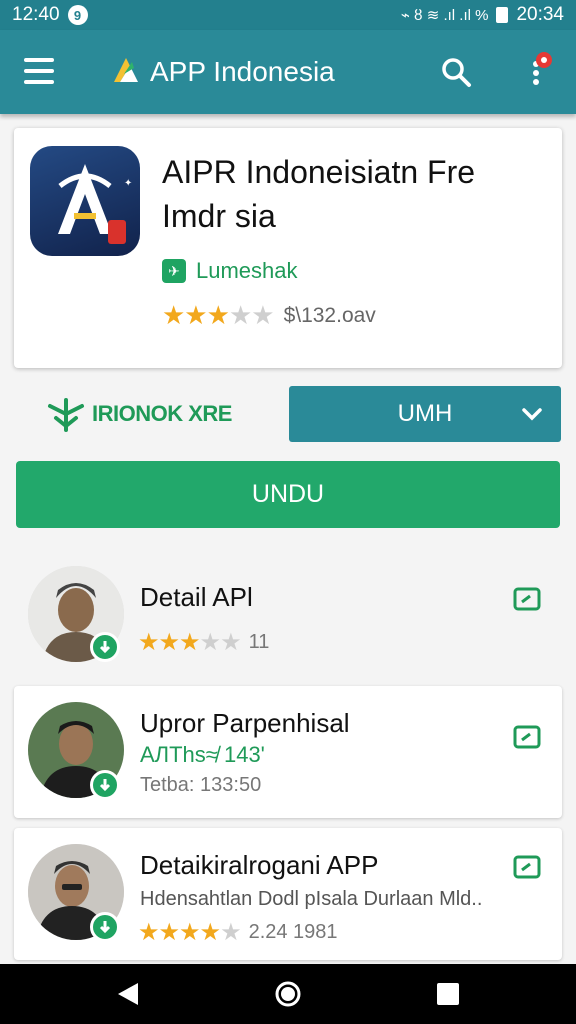 This screenshot has height=1024, width=576. Describe the element at coordinates (219, 216) in the screenshot. I see `app-title-line-2: Imdr sia` at that location.